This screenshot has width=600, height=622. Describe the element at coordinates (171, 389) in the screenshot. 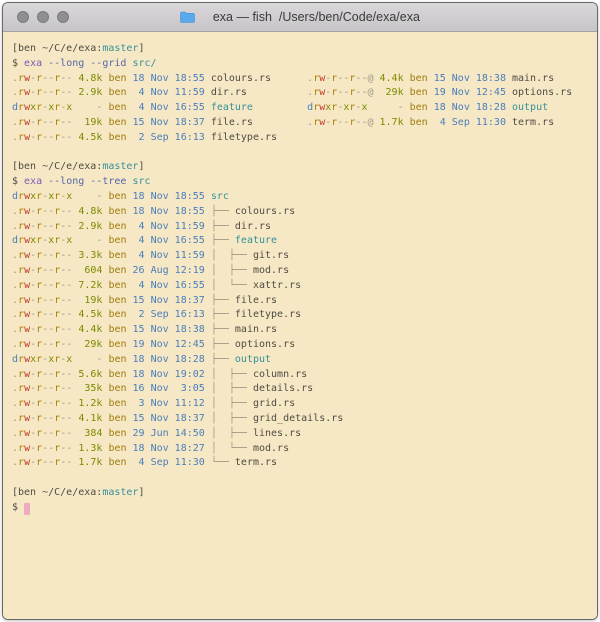

I see `terminal-text-segment: 16 Nov 3:05` at that location.